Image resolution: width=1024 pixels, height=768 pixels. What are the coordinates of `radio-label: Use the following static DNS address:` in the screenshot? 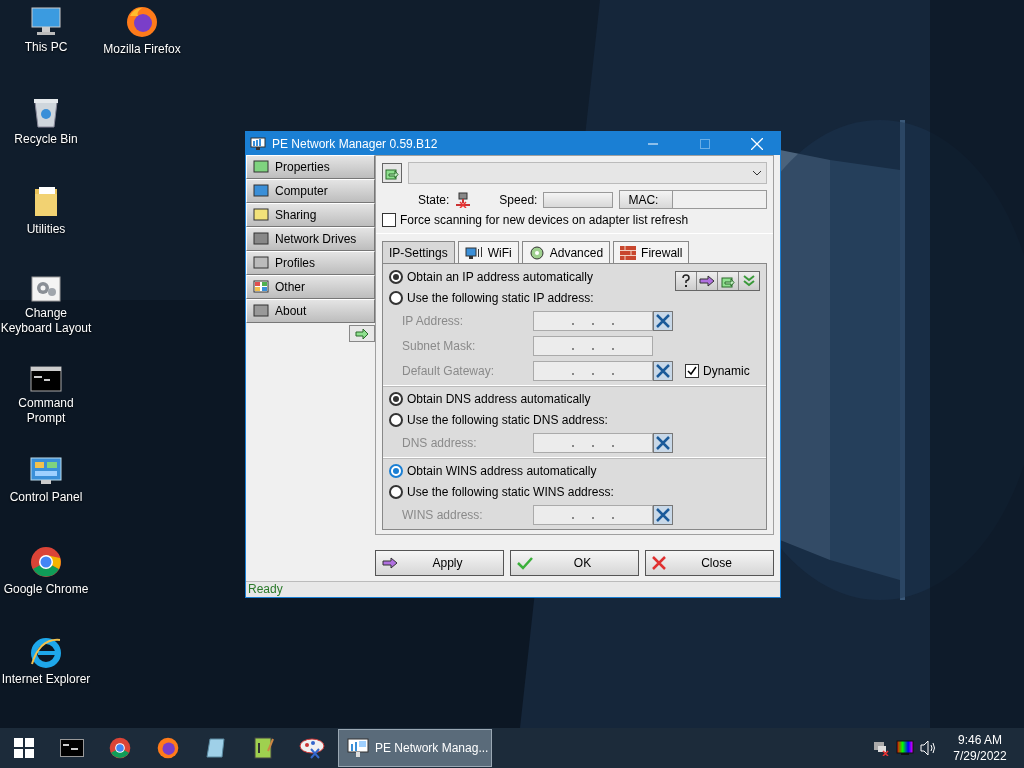 It's located at (507, 420).